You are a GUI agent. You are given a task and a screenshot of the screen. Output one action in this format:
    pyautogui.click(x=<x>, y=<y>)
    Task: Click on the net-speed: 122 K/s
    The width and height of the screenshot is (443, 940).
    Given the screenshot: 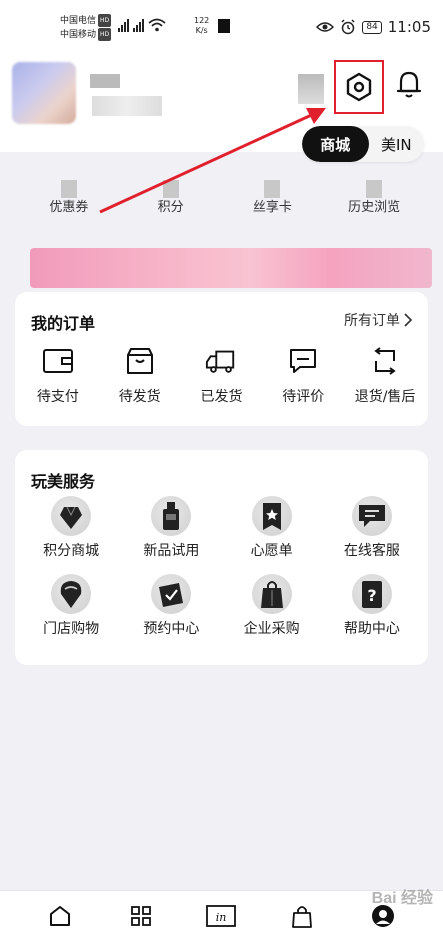 What is the action you would take?
    pyautogui.click(x=202, y=25)
    